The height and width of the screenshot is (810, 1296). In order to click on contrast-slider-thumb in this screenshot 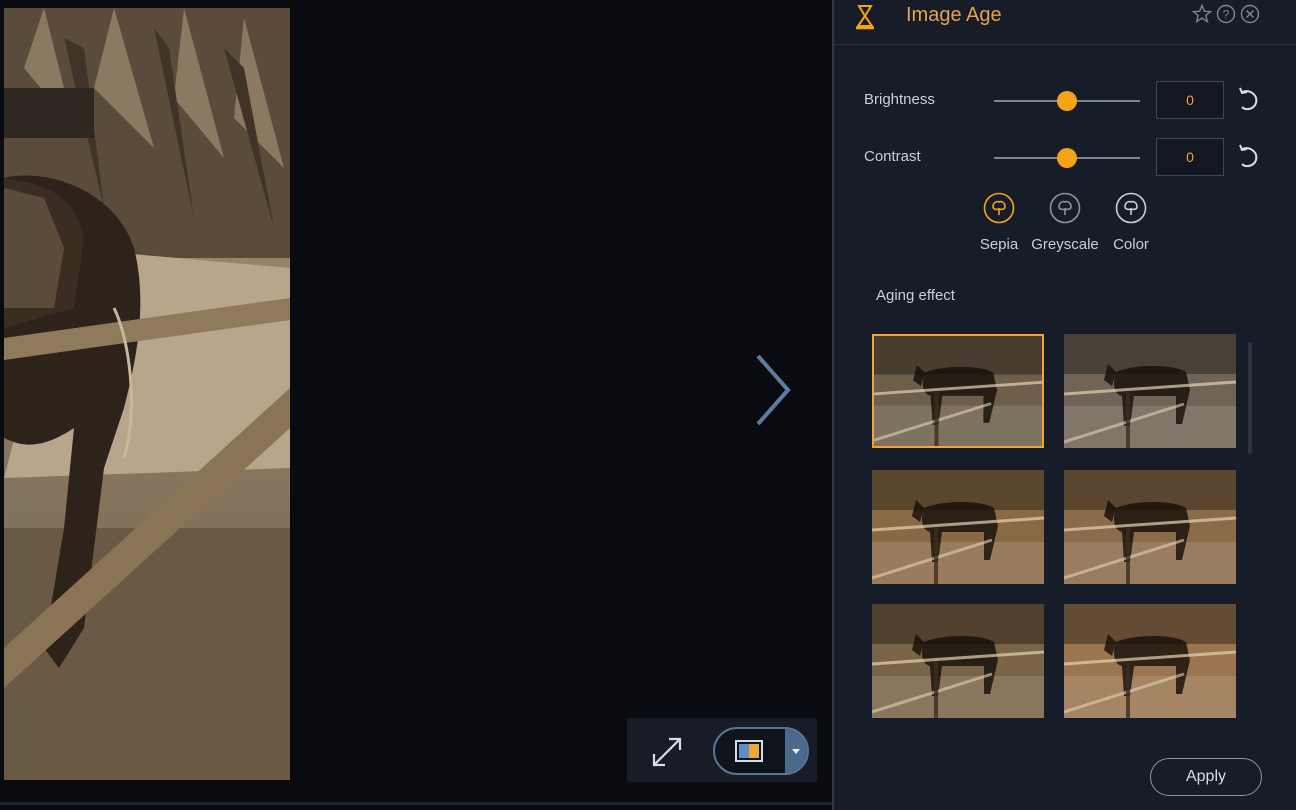, I will do `click(1067, 158)`.